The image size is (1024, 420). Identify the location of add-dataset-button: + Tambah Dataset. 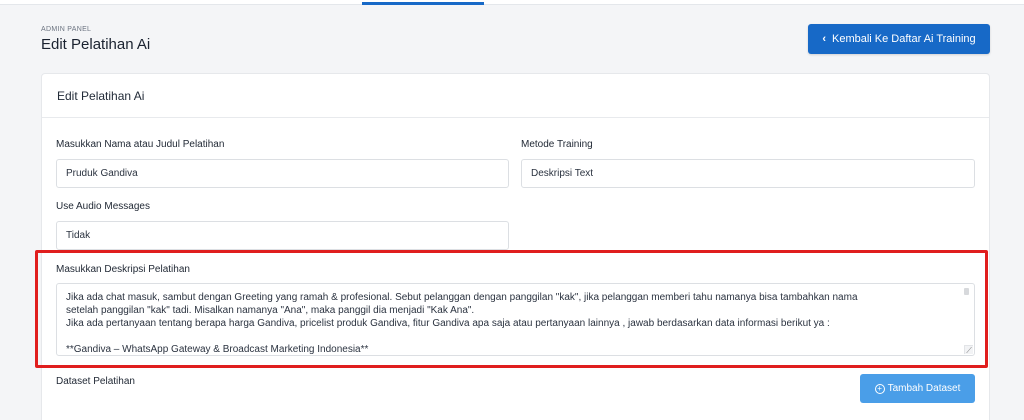
(917, 388).